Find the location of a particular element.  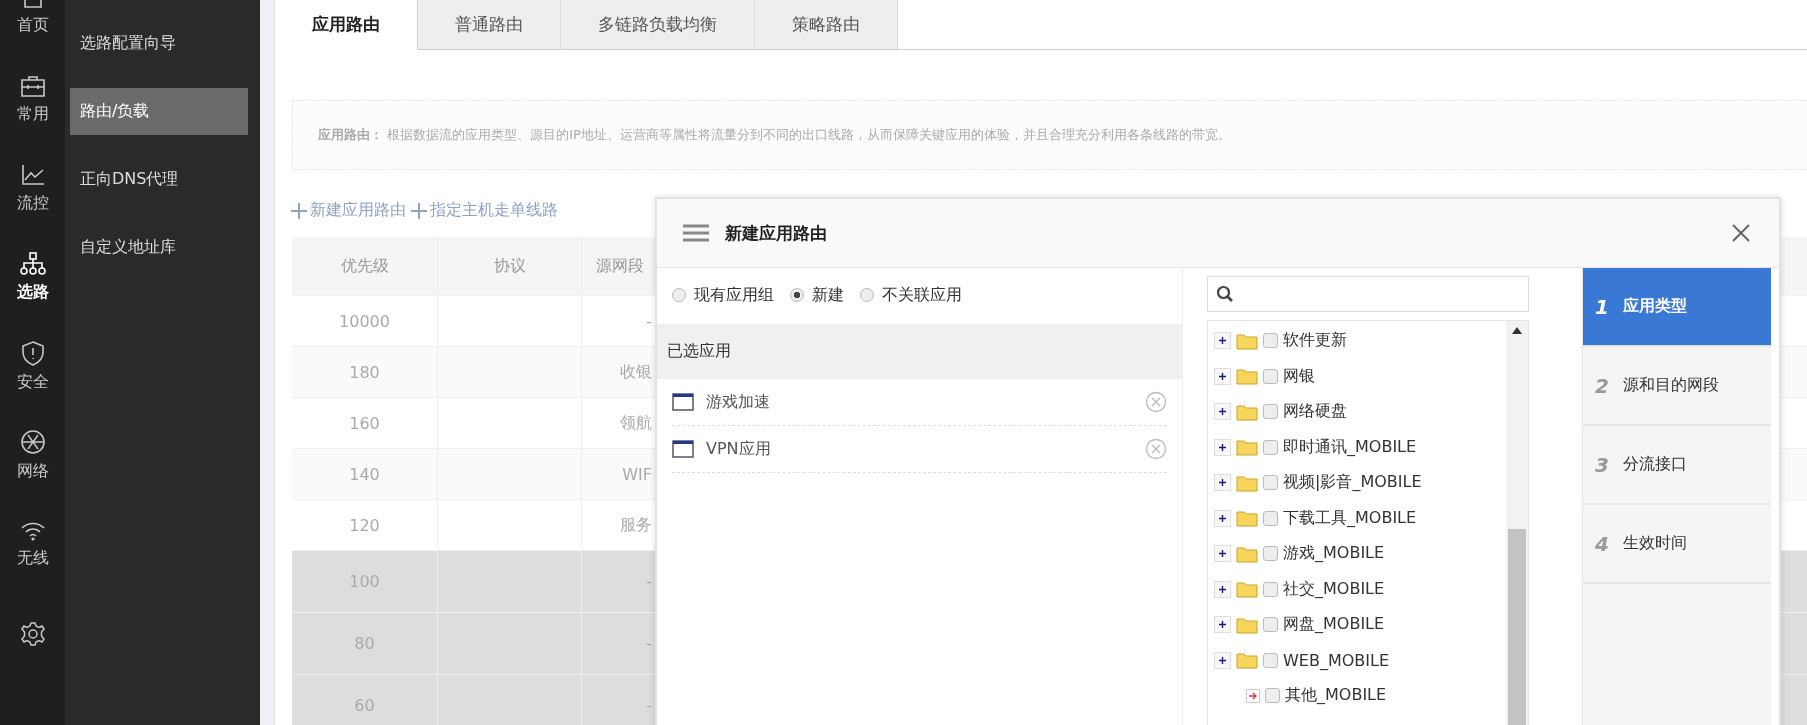

tab: 策略路由 is located at coordinates (826, 25).